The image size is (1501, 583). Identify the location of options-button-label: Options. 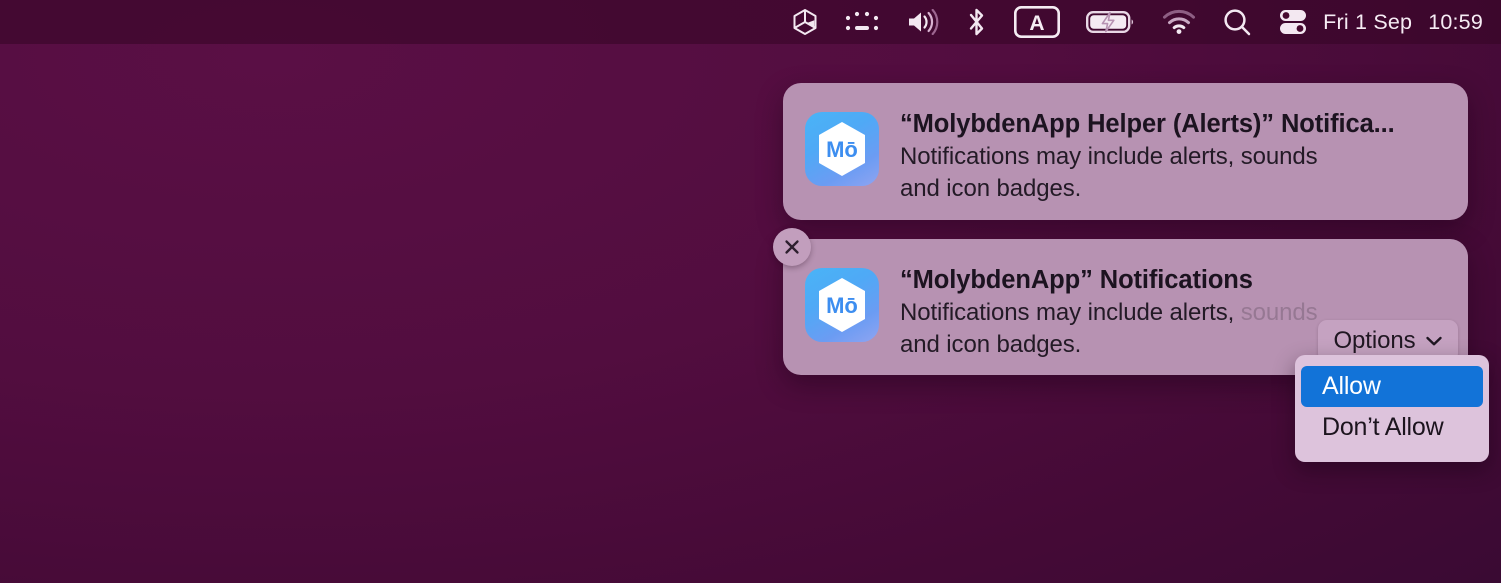
(1374, 340).